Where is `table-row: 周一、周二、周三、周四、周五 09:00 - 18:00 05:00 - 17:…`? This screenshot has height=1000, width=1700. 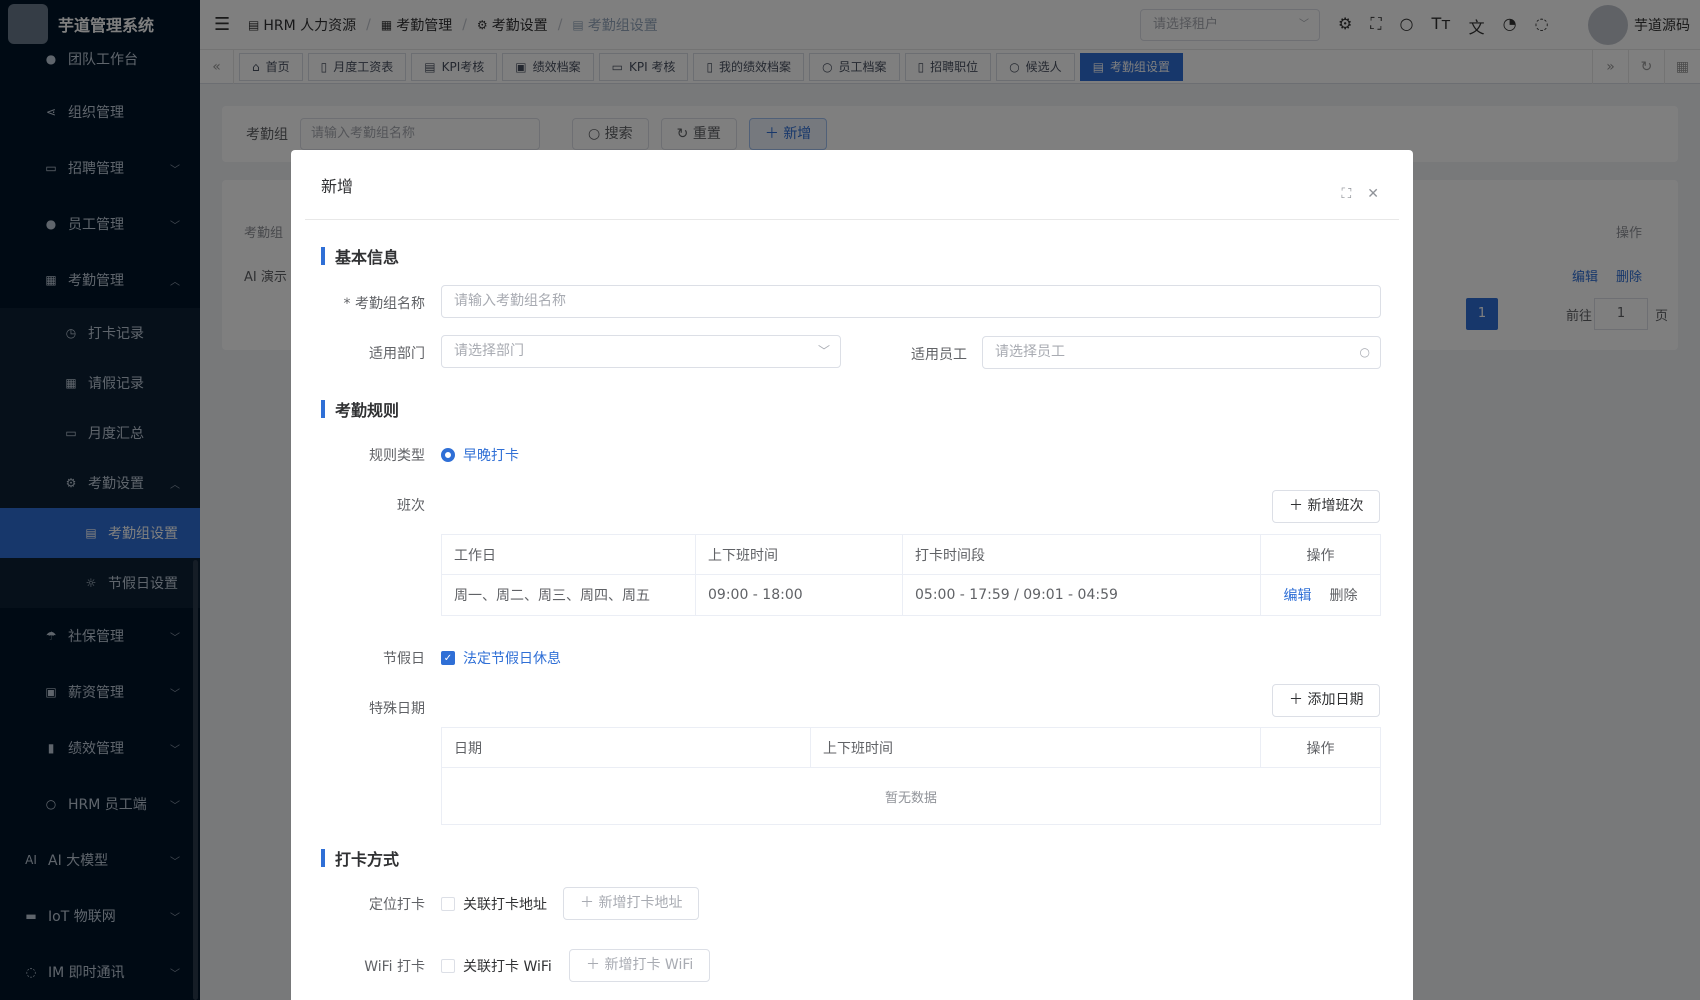 table-row: 周一、周二、周三、周四、周五 09:00 - 18:00 05:00 - 17:… is located at coordinates (911, 595).